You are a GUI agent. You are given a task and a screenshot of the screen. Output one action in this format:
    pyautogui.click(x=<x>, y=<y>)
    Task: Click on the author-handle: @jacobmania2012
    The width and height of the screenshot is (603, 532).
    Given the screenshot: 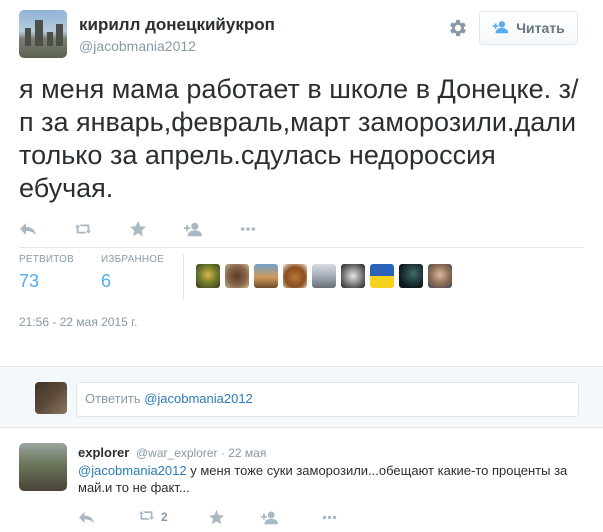 What is the action you would take?
    pyautogui.click(x=137, y=46)
    